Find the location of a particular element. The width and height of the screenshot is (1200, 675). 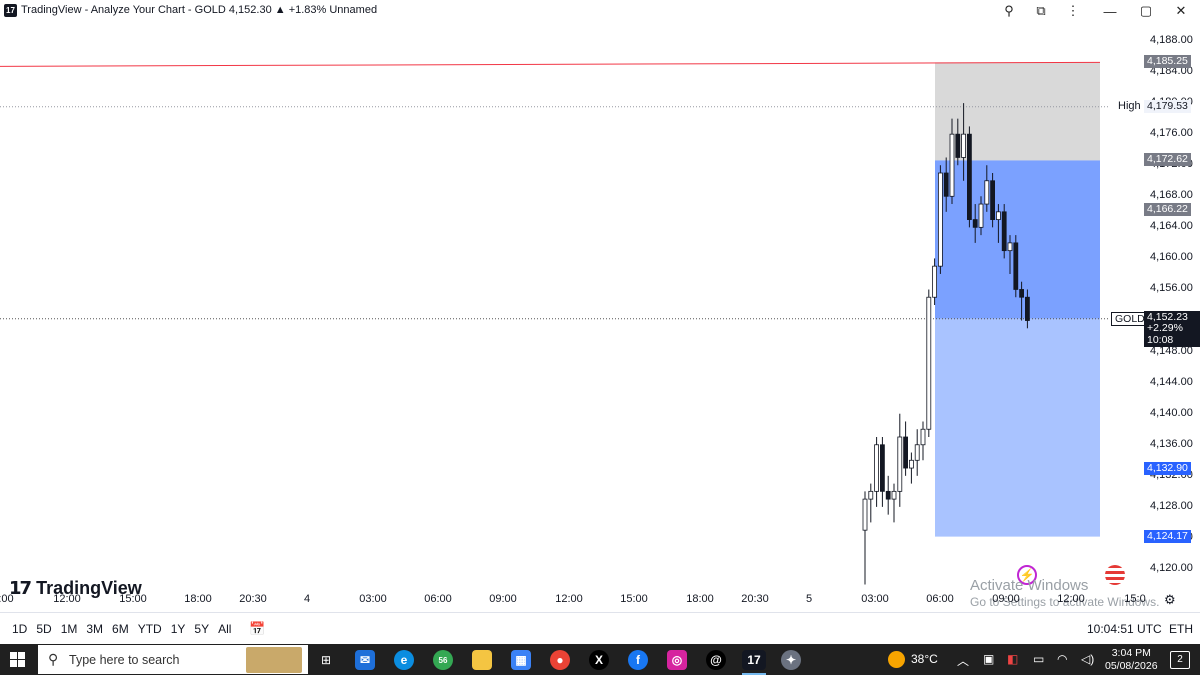

tradingview-app-icon: 17 is located at coordinates (10, 10).